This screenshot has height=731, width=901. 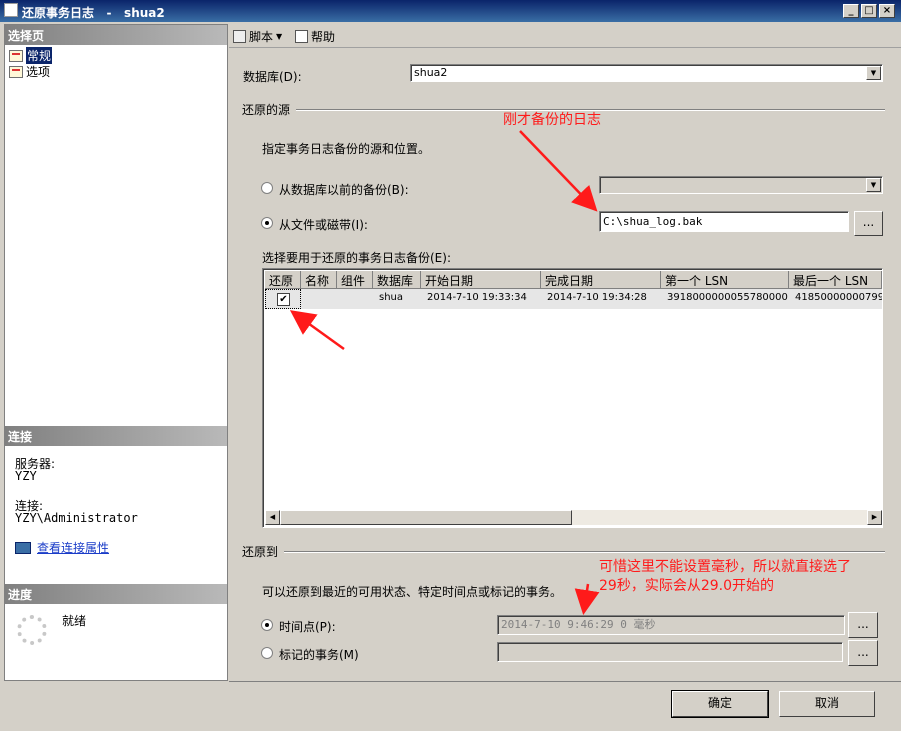 What do you see at coordinates (587, 599) in the screenshot?
I see `arrow-to-point-in-time` at bounding box center [587, 599].